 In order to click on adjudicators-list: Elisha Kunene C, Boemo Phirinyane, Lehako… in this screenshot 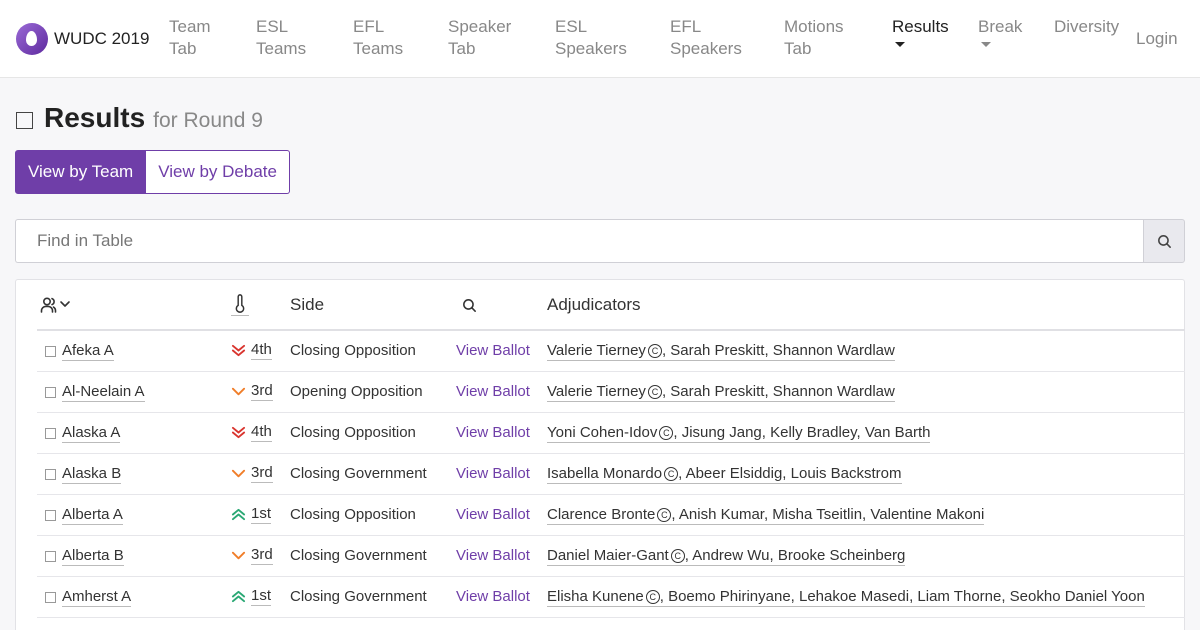, I will do `click(846, 597)`.